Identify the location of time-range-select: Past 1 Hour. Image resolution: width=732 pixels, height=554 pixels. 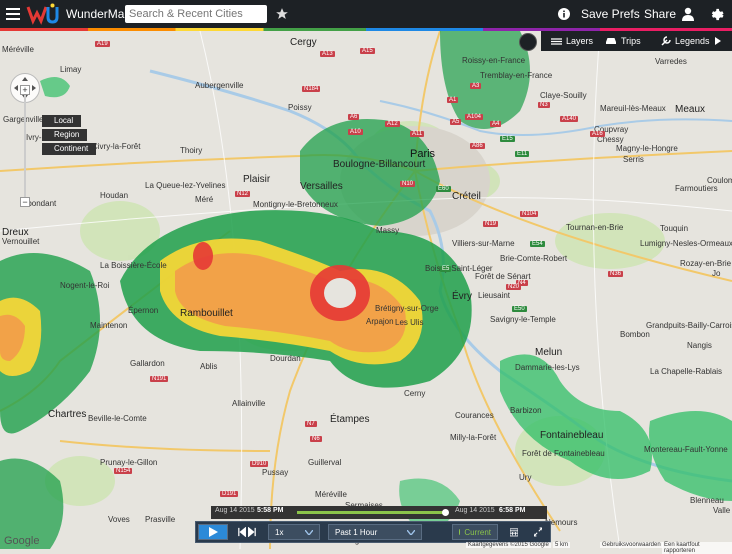
(375, 532).